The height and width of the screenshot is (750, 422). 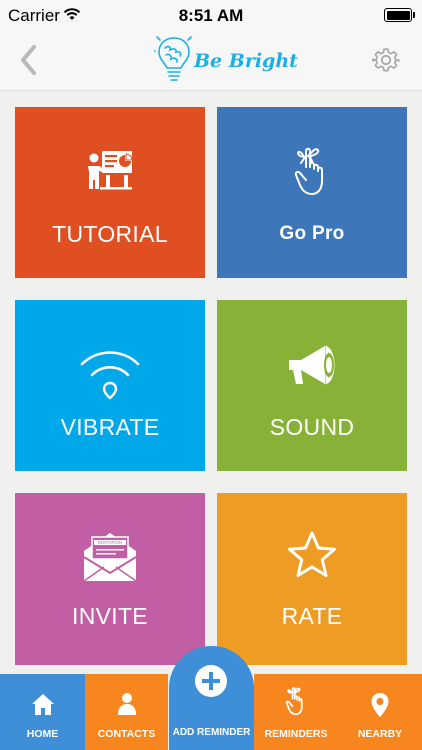 What do you see at coordinates (211, 732) in the screenshot?
I see `add-reminder-label: ADD REMINDER` at bounding box center [211, 732].